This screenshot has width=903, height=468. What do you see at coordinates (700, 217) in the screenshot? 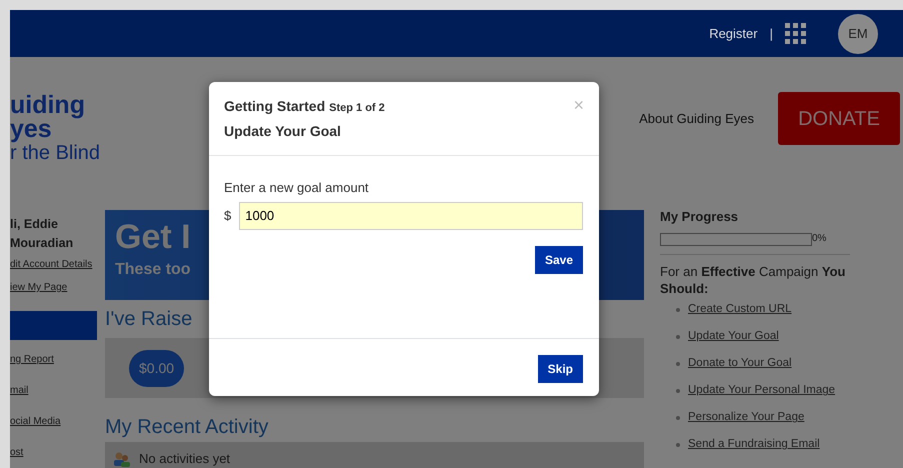
I see `progress-heading: My Progress` at bounding box center [700, 217].